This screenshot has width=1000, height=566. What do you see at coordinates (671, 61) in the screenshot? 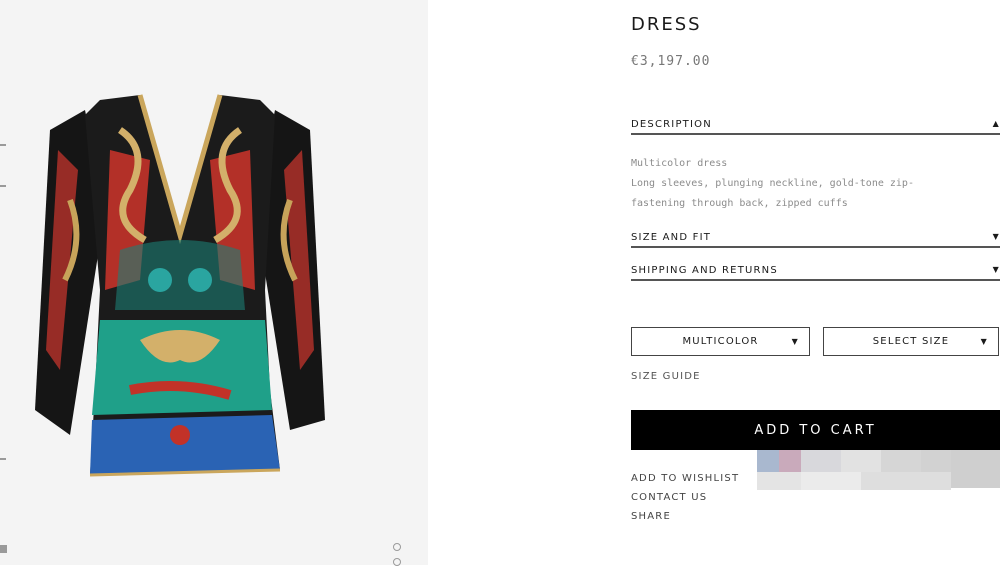
I see `product-price: €3,197.00` at bounding box center [671, 61].